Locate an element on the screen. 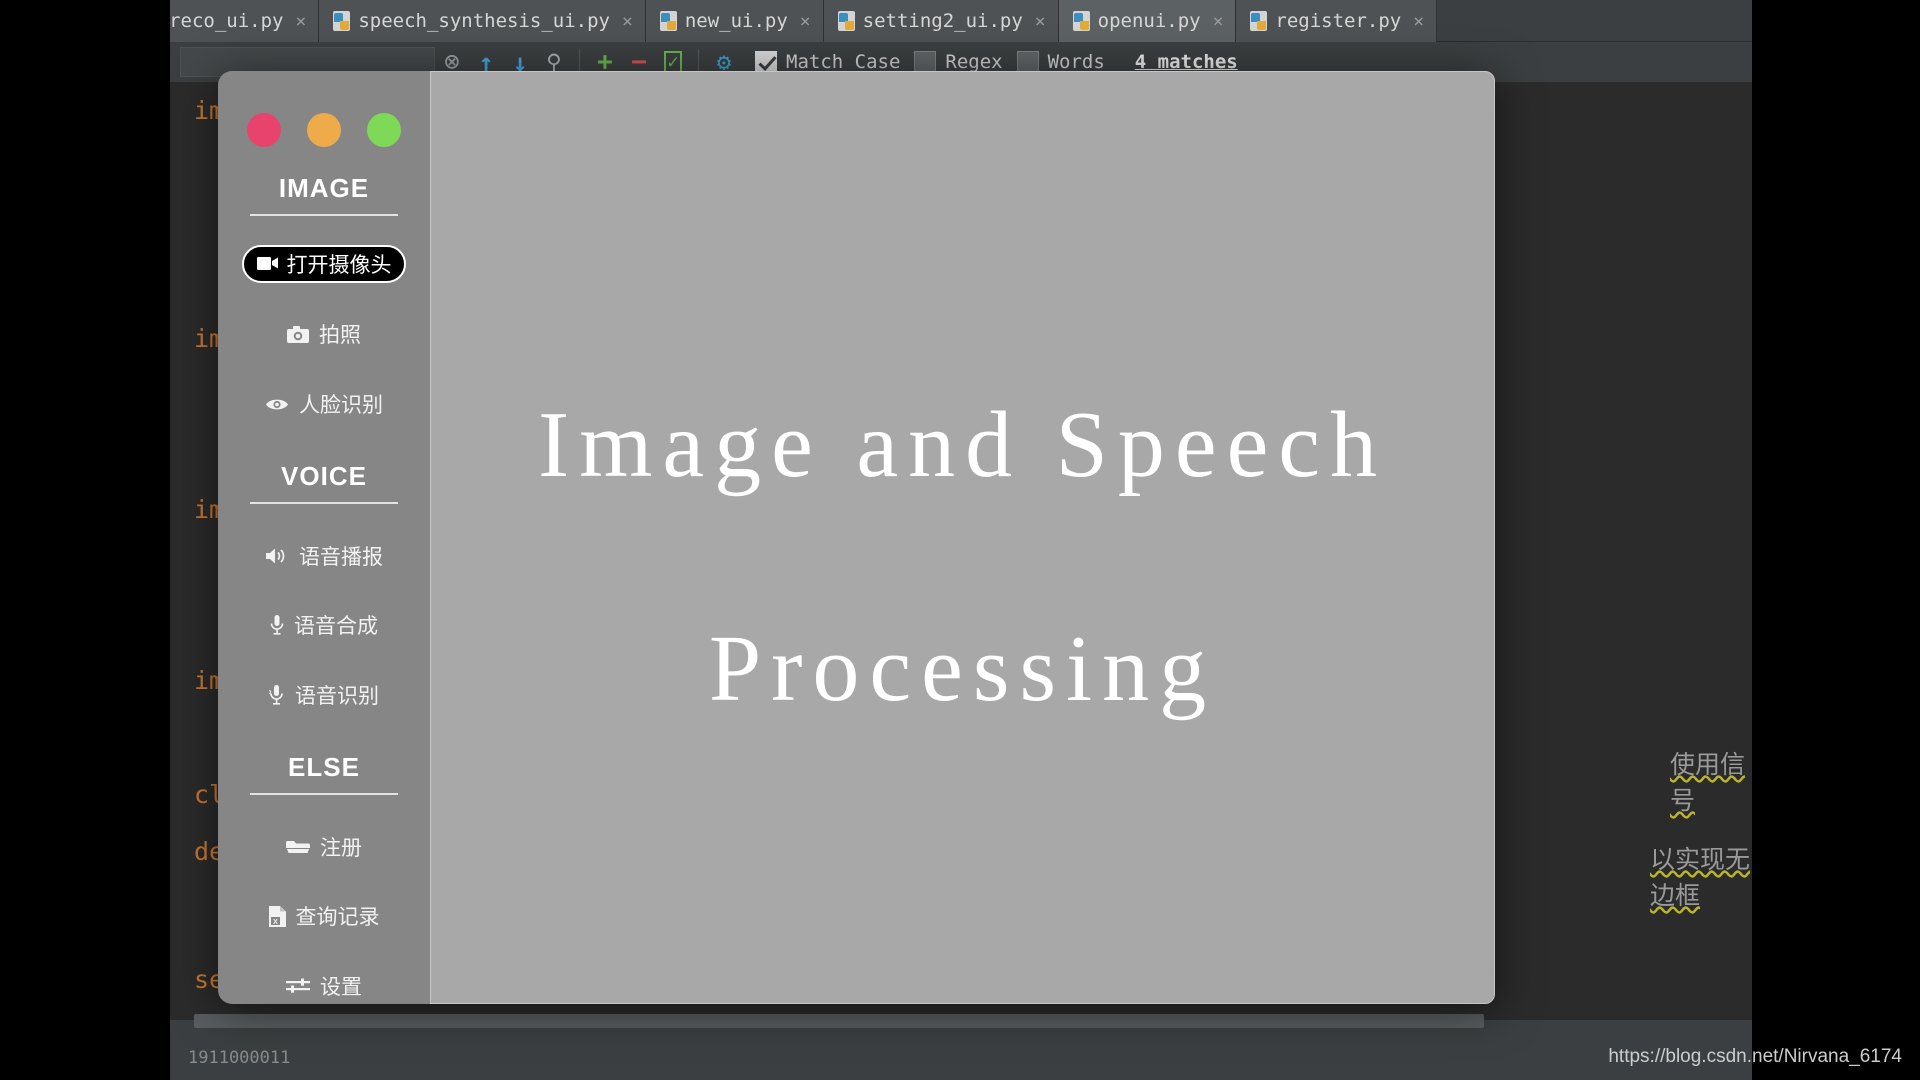 This screenshot has height=1080, width=1920. regex-label: Regex is located at coordinates (974, 62).